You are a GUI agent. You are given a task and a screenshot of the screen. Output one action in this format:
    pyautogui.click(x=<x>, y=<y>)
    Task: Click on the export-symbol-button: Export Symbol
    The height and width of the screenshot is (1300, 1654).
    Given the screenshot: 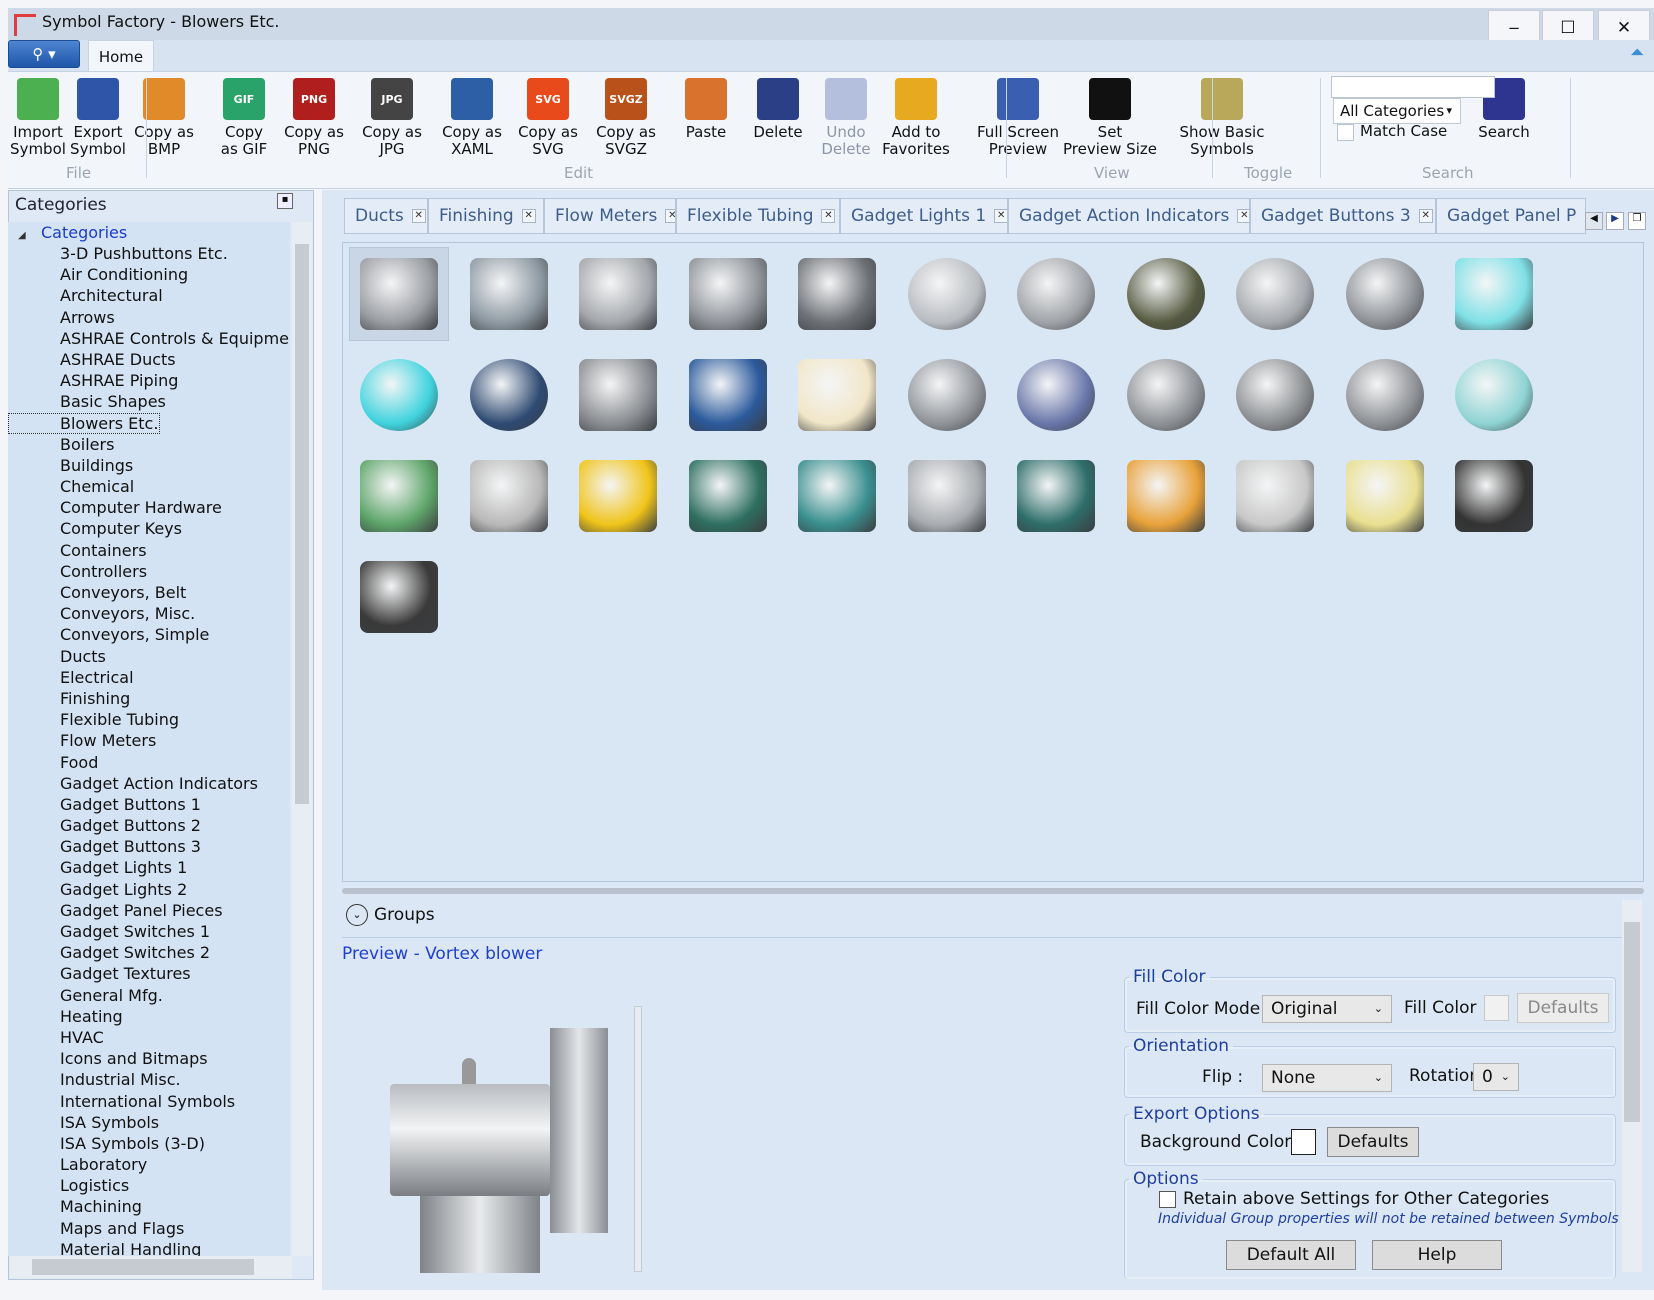 What is the action you would take?
    pyautogui.click(x=98, y=118)
    